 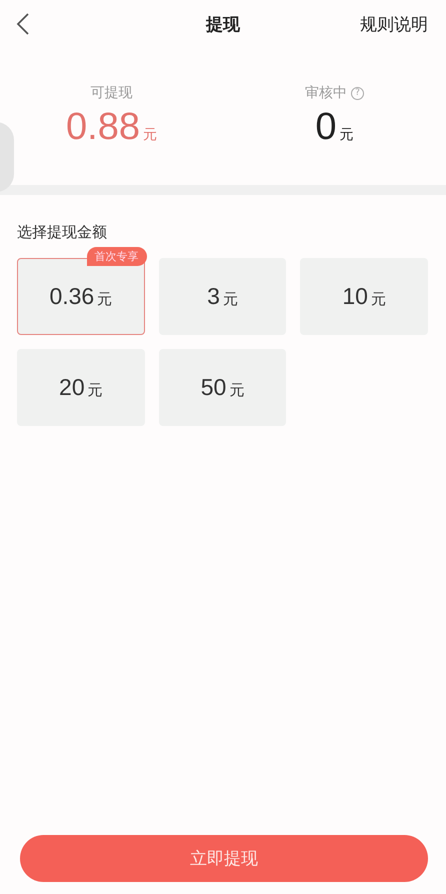 What do you see at coordinates (222, 387) in the screenshot?
I see `amount-option: 50 元` at bounding box center [222, 387].